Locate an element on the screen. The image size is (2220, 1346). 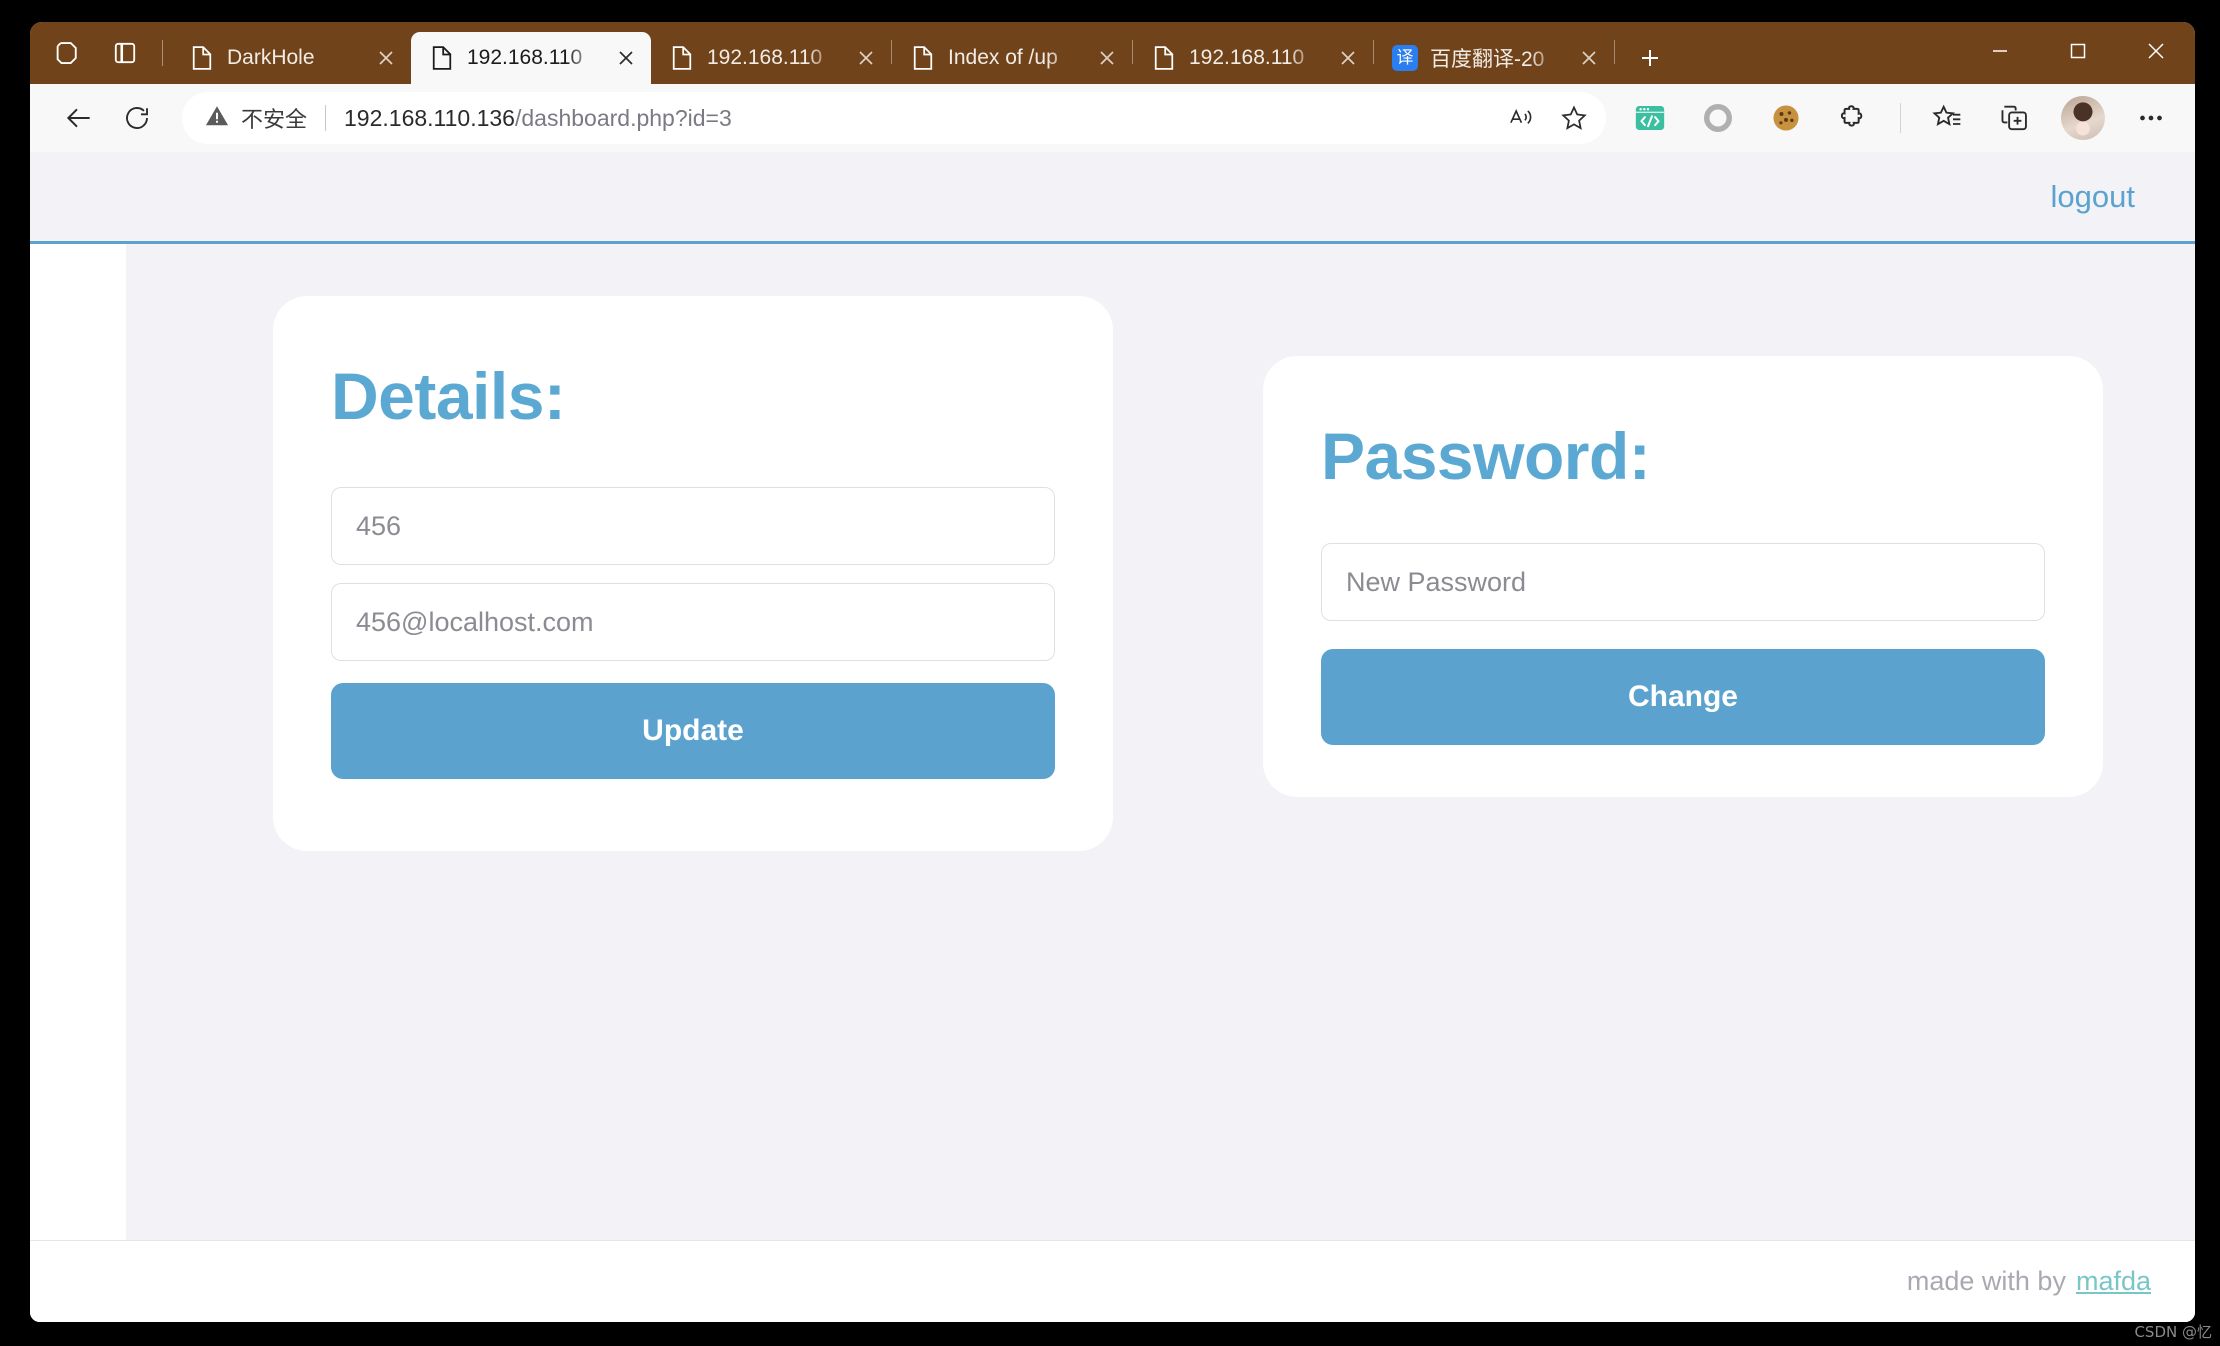
tab-title: 百度翻译-20 is located at coordinates (1487, 59).